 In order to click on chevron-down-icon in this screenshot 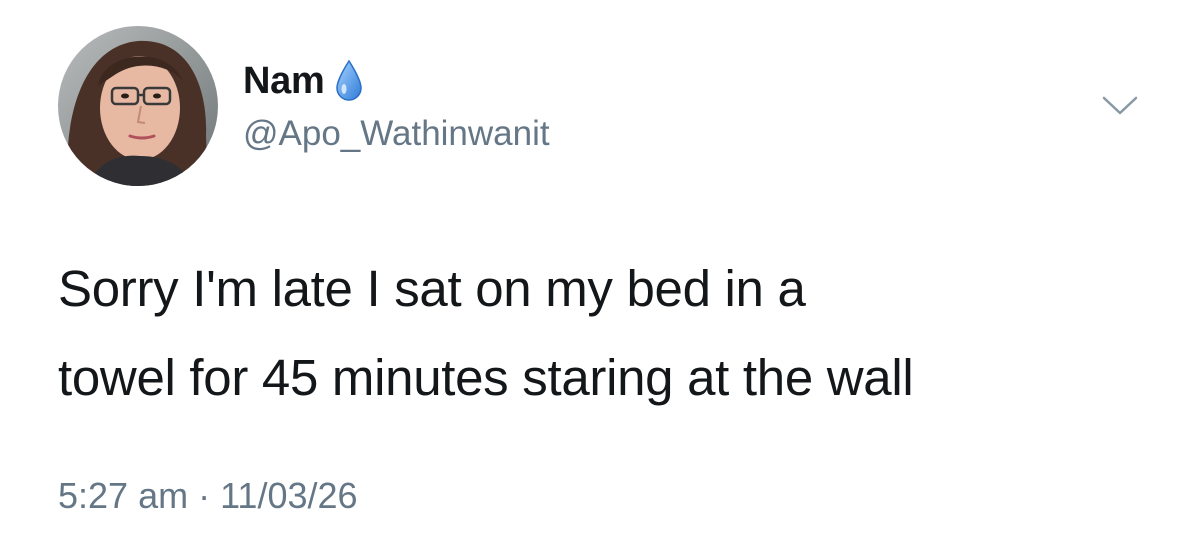, I will do `click(1120, 106)`.